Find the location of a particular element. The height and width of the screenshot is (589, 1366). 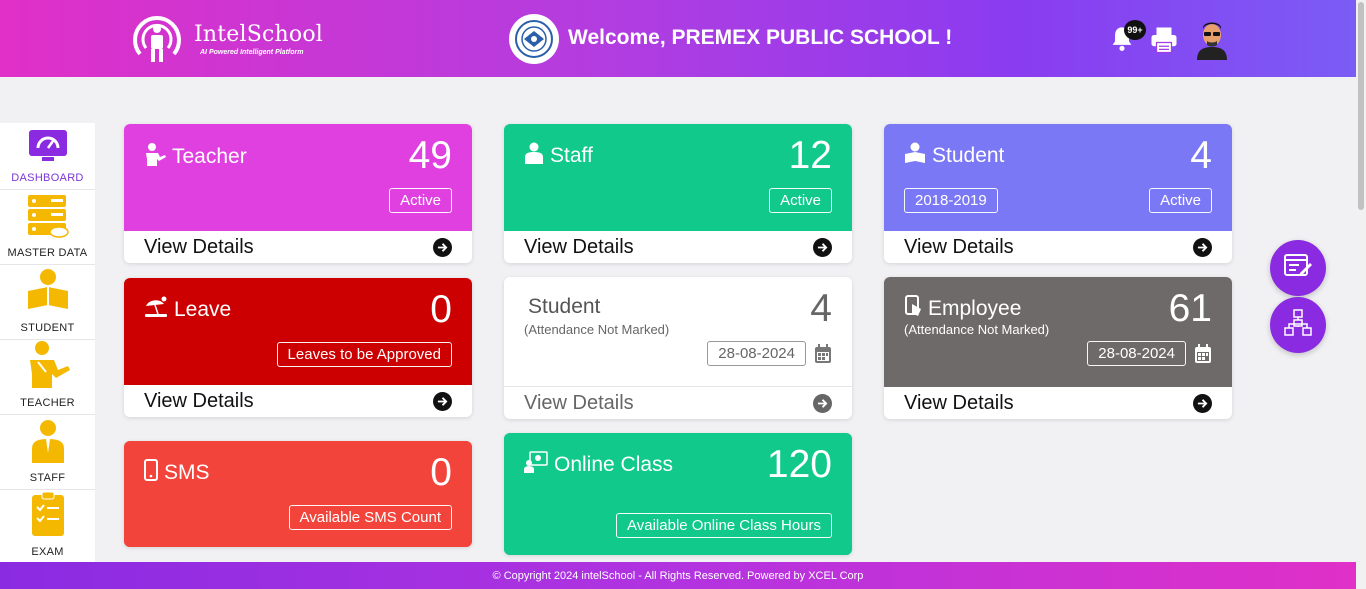

sidebar-label: MASTER DATA is located at coordinates (47, 253).